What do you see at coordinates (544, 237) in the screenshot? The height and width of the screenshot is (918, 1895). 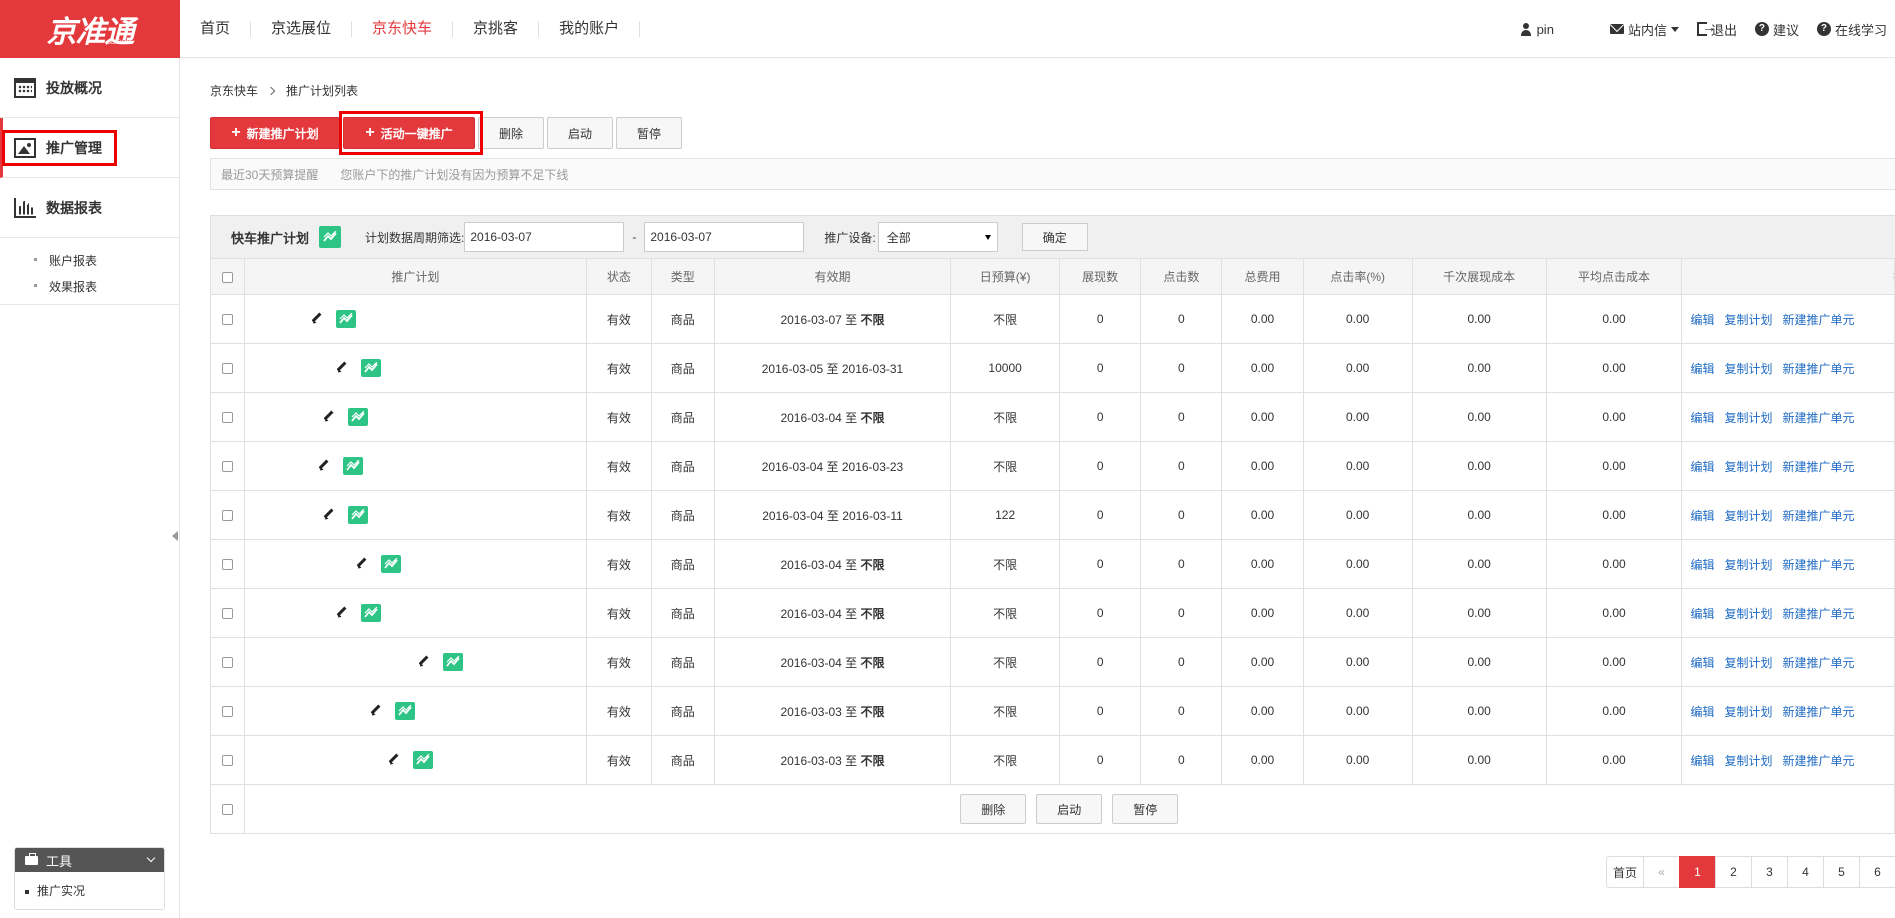 I see `start-date-input: 2016-03-07` at bounding box center [544, 237].